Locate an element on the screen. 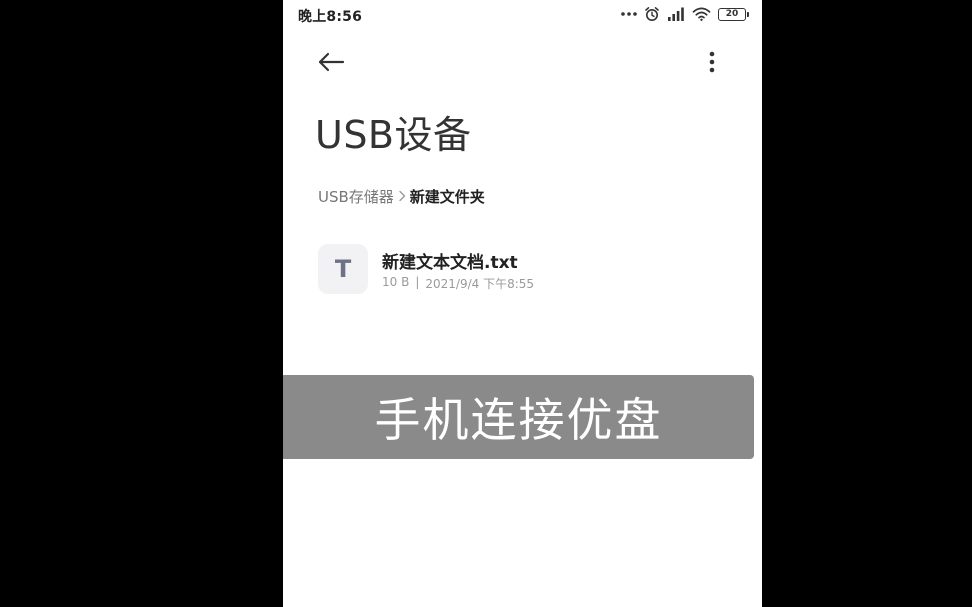 The height and width of the screenshot is (607, 972). status-bar: 晚上8:56 20 is located at coordinates (522, 14).